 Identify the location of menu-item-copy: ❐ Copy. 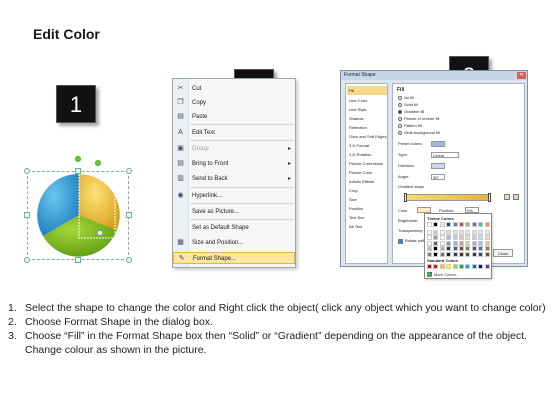
(234, 103).